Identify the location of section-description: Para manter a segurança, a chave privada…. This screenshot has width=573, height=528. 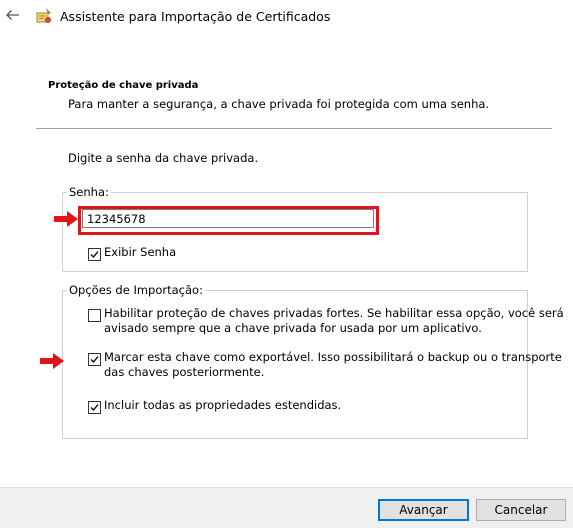
(279, 104).